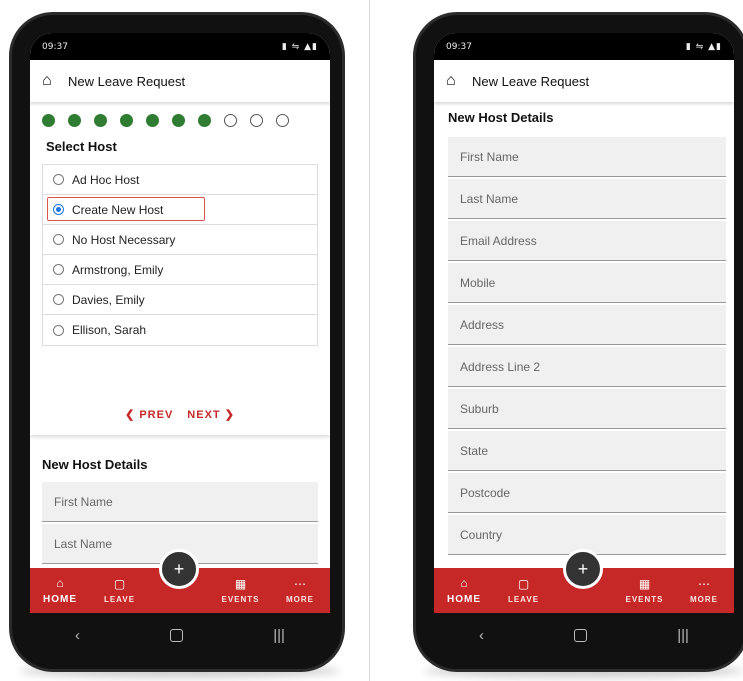 The image size is (743, 681). I want to click on state-field: State, so click(587, 451).